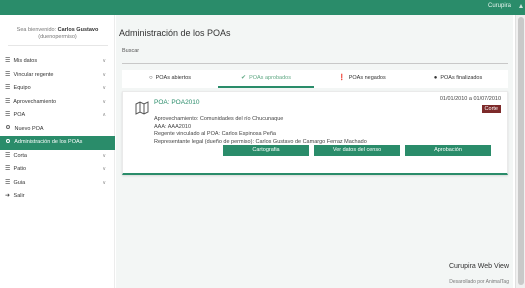 The image size is (525, 288). I want to click on cartografia-button: Cartografia, so click(266, 150).